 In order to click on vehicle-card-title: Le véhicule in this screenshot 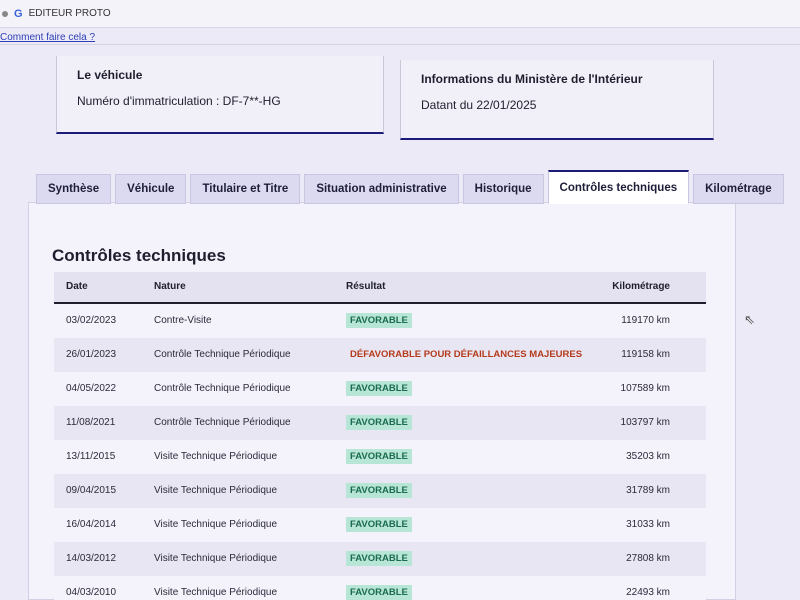, I will do `click(110, 75)`.